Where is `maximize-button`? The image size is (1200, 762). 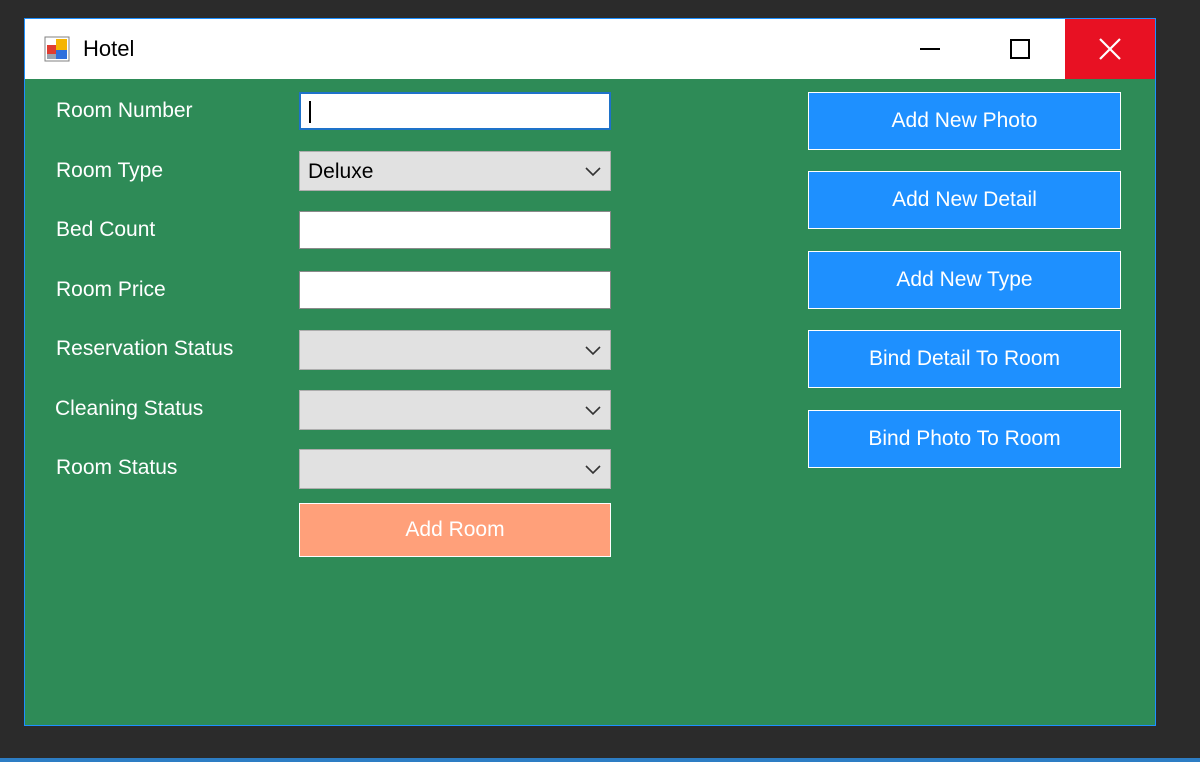
maximize-button is located at coordinates (1020, 49).